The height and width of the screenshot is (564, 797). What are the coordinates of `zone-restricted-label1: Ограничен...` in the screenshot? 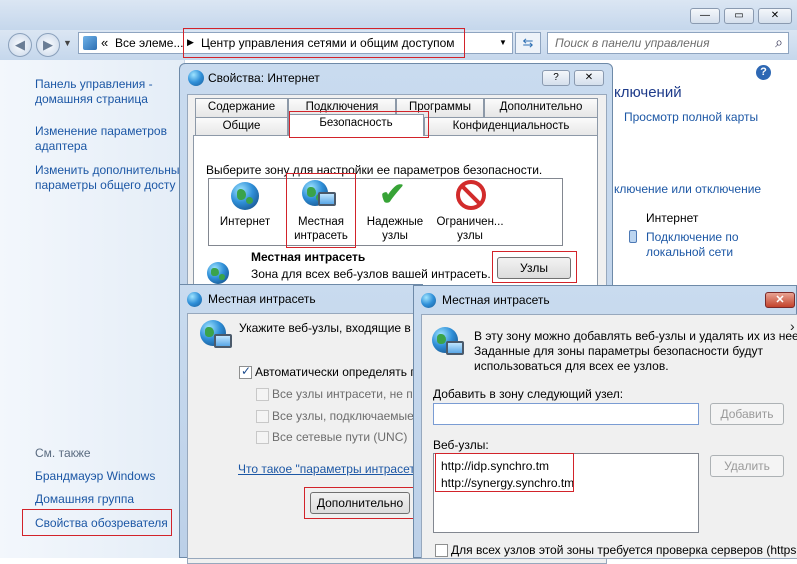 It's located at (470, 222).